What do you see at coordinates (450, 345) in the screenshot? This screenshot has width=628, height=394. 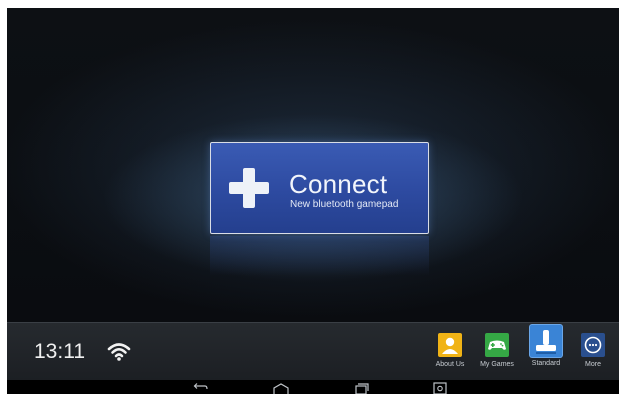 I see `about-us-icon` at bounding box center [450, 345].